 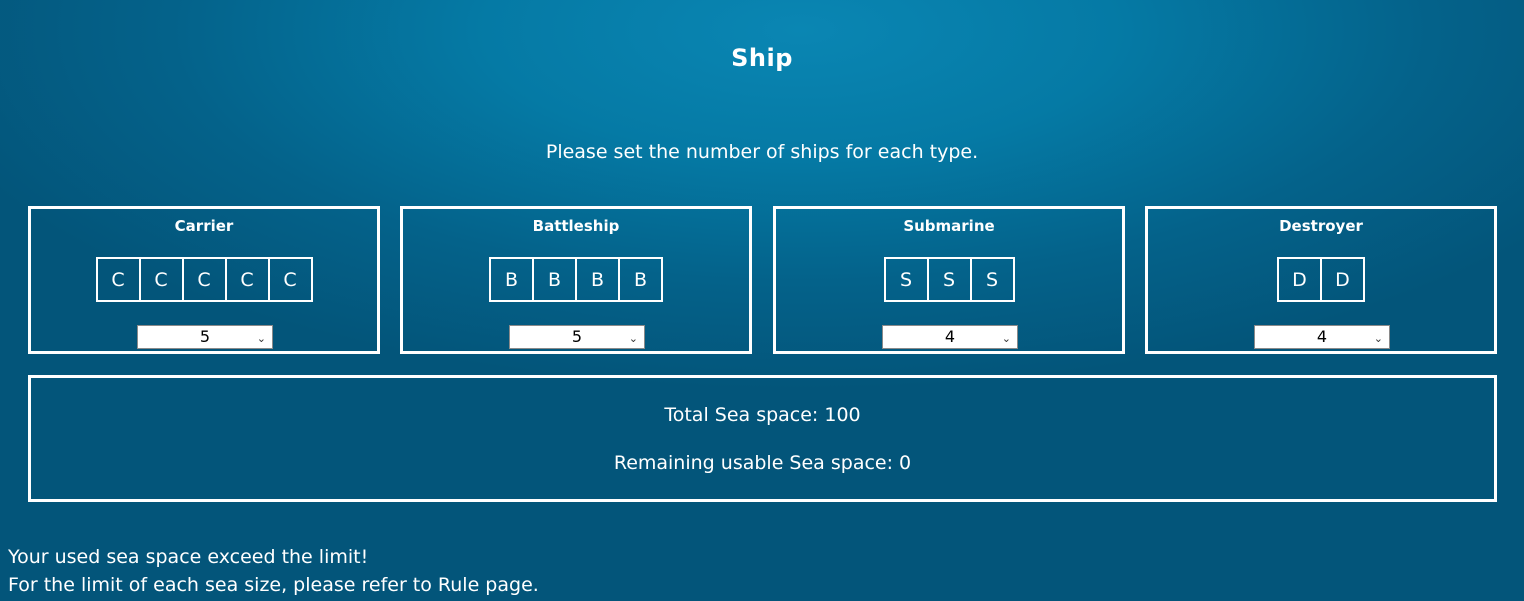 I want to click on ship-cells-submarine: S S S, so click(x=949, y=279).